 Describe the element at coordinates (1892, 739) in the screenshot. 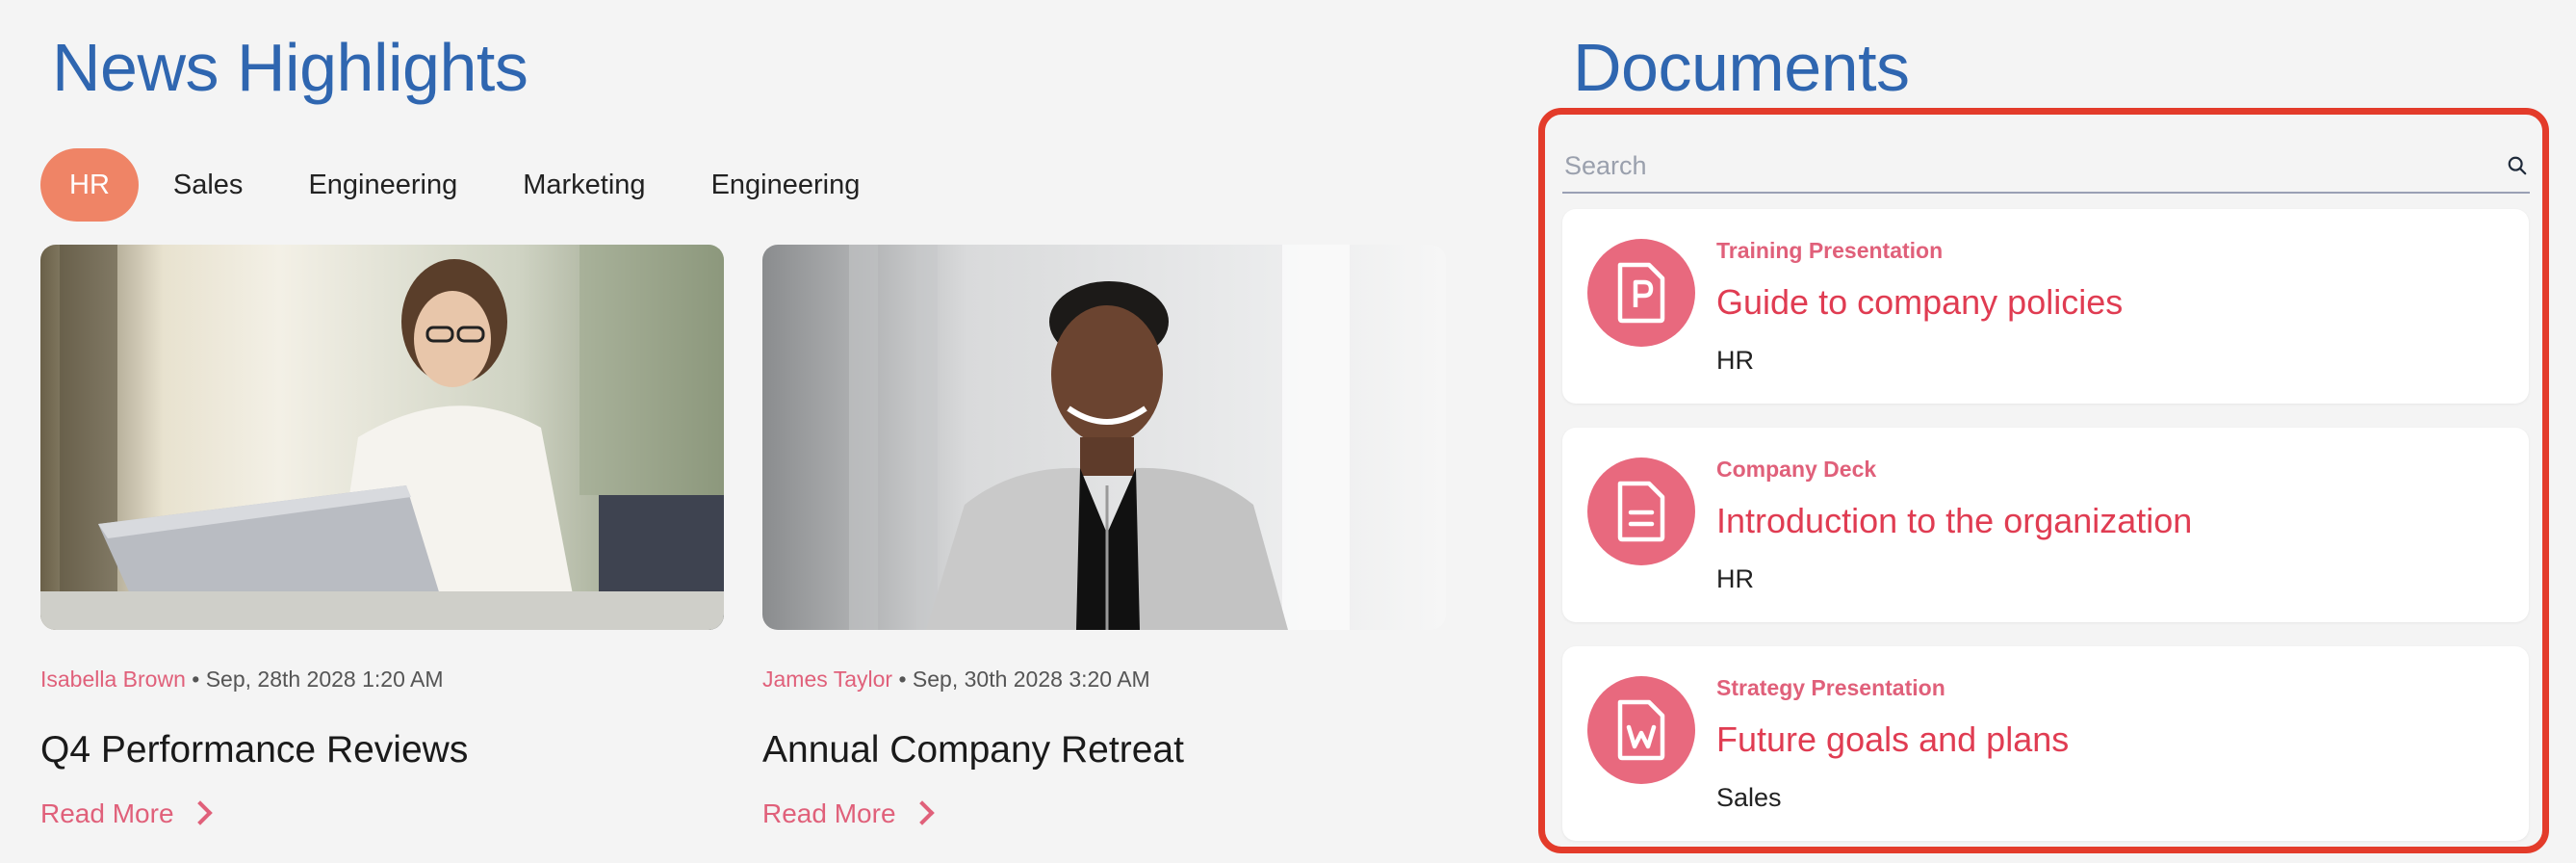

I see `document-title: Future goals and plans` at that location.